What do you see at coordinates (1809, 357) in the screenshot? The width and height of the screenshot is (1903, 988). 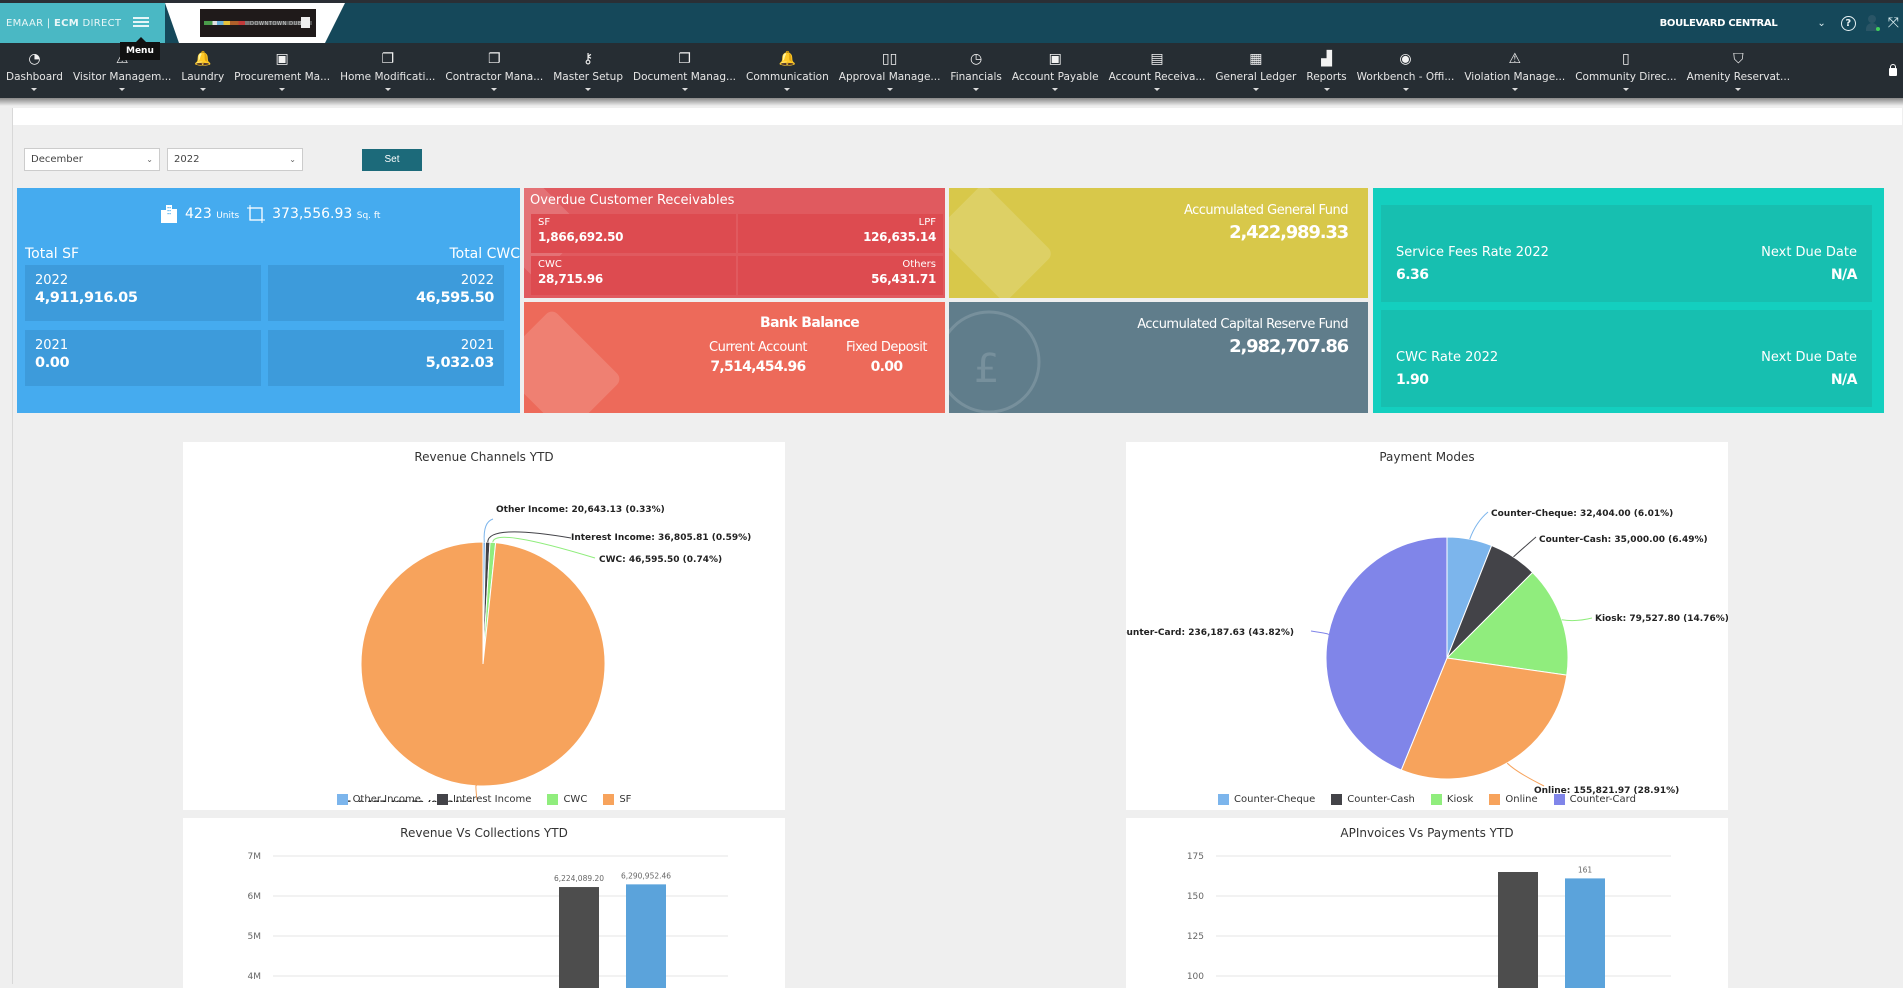 I see `due-date-label: Next Due Date` at bounding box center [1809, 357].